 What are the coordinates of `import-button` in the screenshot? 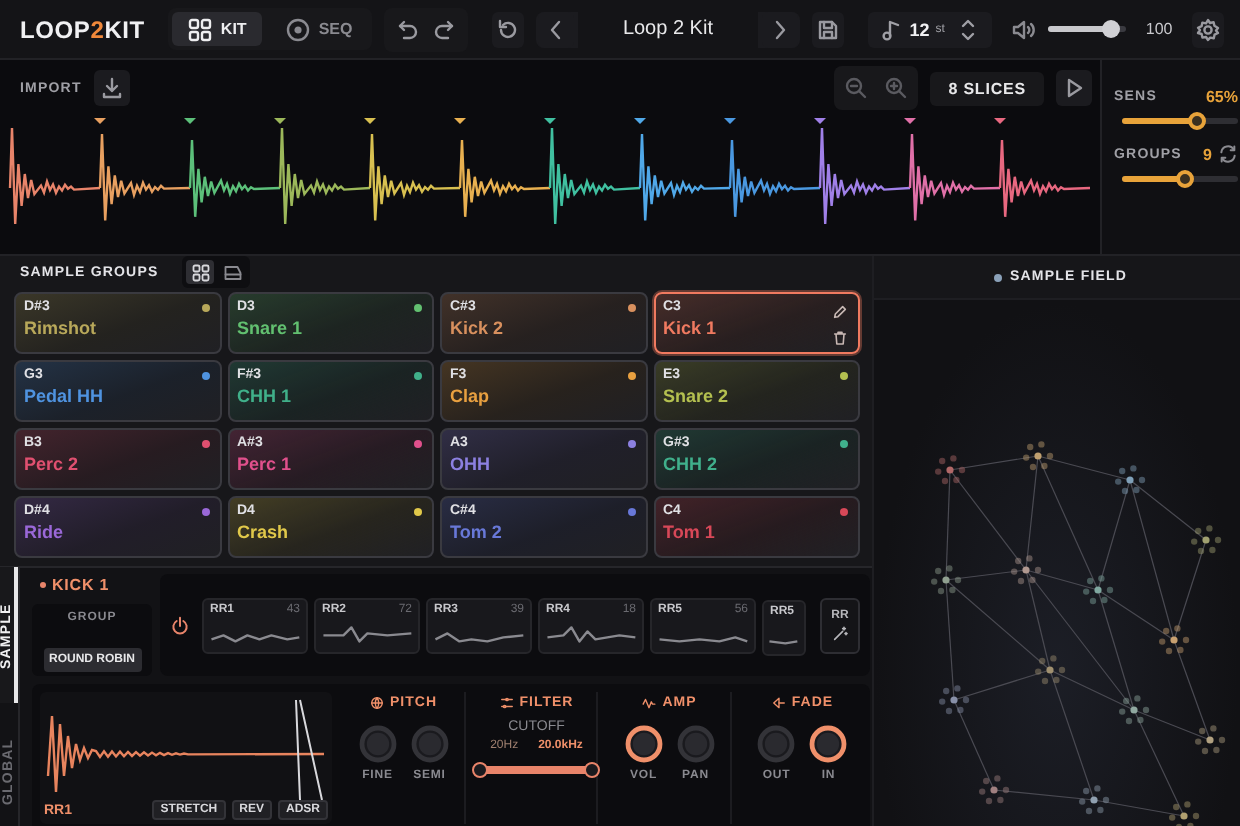 It's located at (111, 88).